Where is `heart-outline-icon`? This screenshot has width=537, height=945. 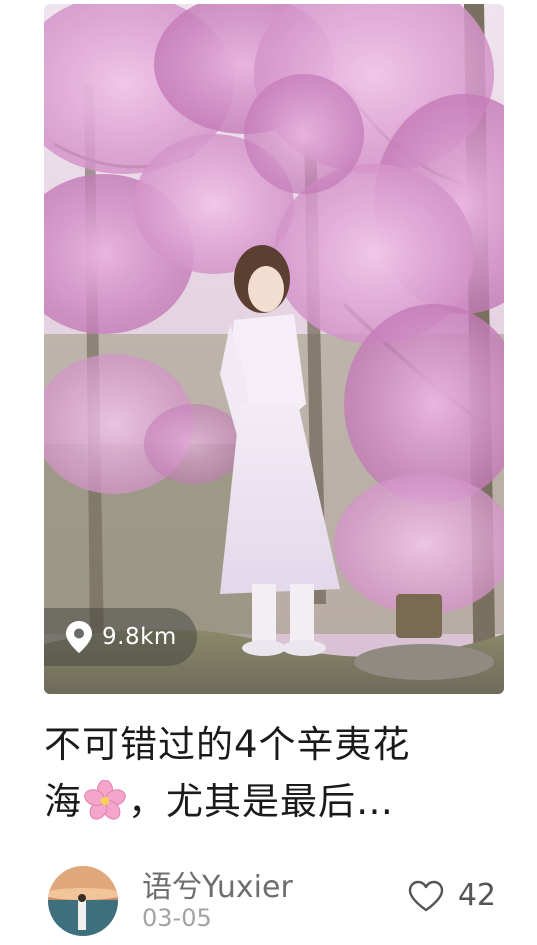
heart-outline-icon is located at coordinates (426, 895).